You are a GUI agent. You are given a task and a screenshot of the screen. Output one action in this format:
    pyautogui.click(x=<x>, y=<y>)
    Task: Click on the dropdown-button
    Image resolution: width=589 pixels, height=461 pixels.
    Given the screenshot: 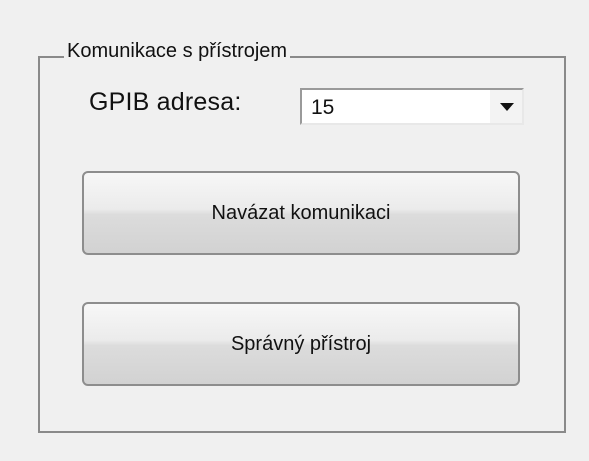 What is the action you would take?
    pyautogui.click(x=506, y=106)
    